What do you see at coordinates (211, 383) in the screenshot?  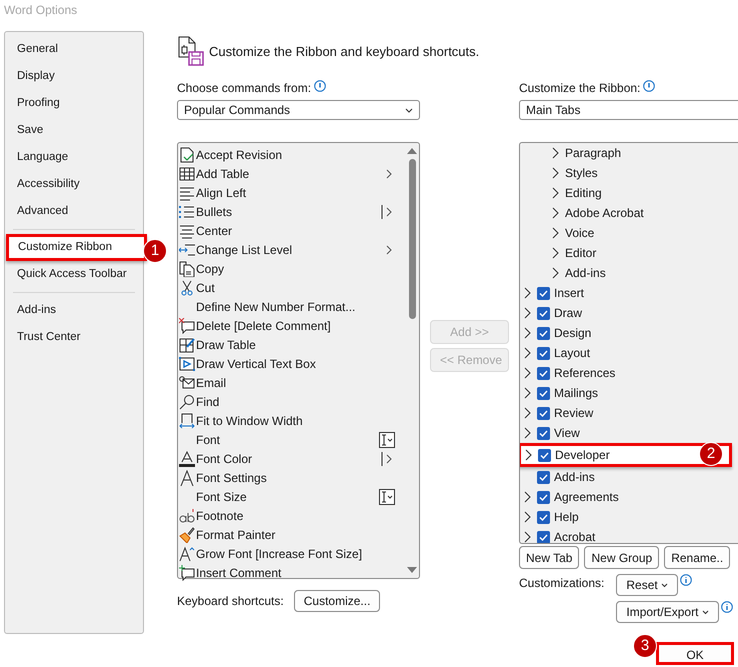 I see `command-item: Email` at bounding box center [211, 383].